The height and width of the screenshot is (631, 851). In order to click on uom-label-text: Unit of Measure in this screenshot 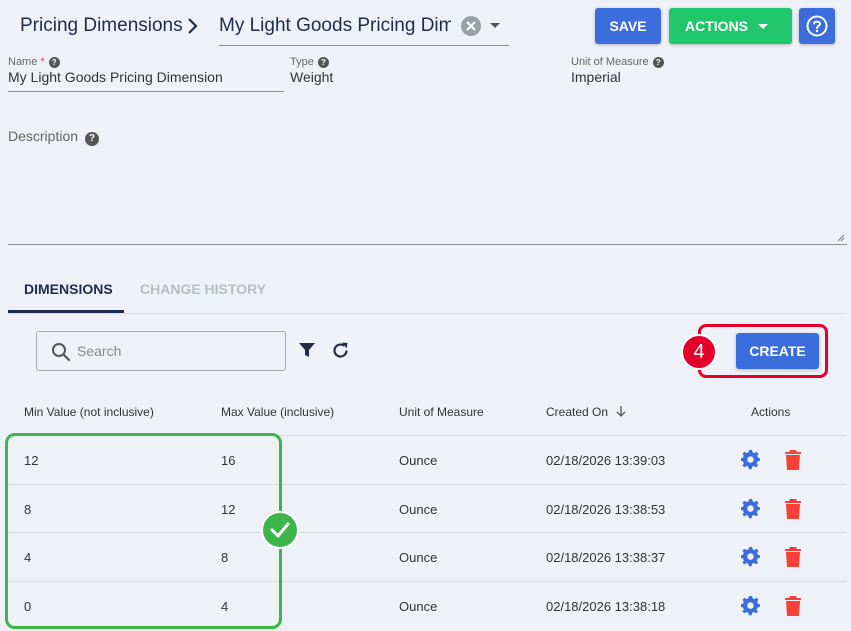, I will do `click(610, 62)`.